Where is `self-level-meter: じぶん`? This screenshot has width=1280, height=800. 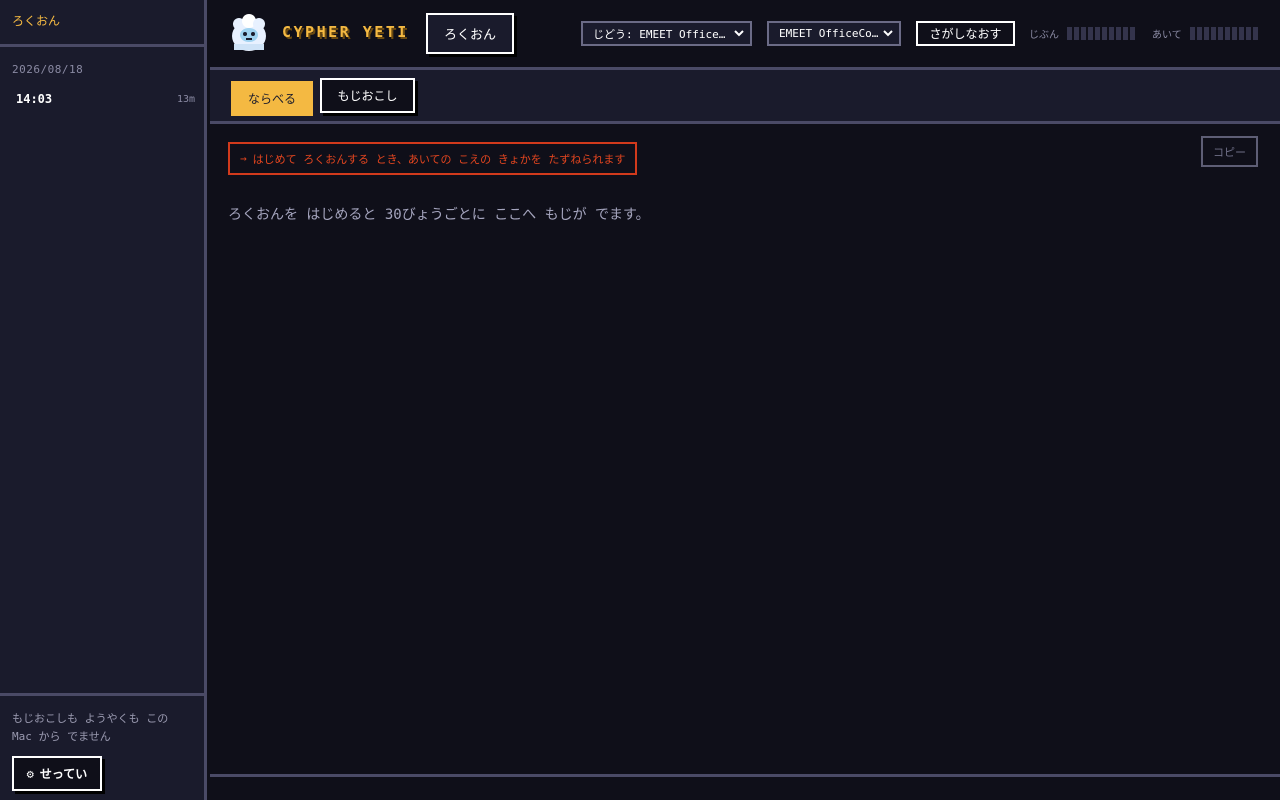 self-level-meter: じぶん is located at coordinates (1082, 33).